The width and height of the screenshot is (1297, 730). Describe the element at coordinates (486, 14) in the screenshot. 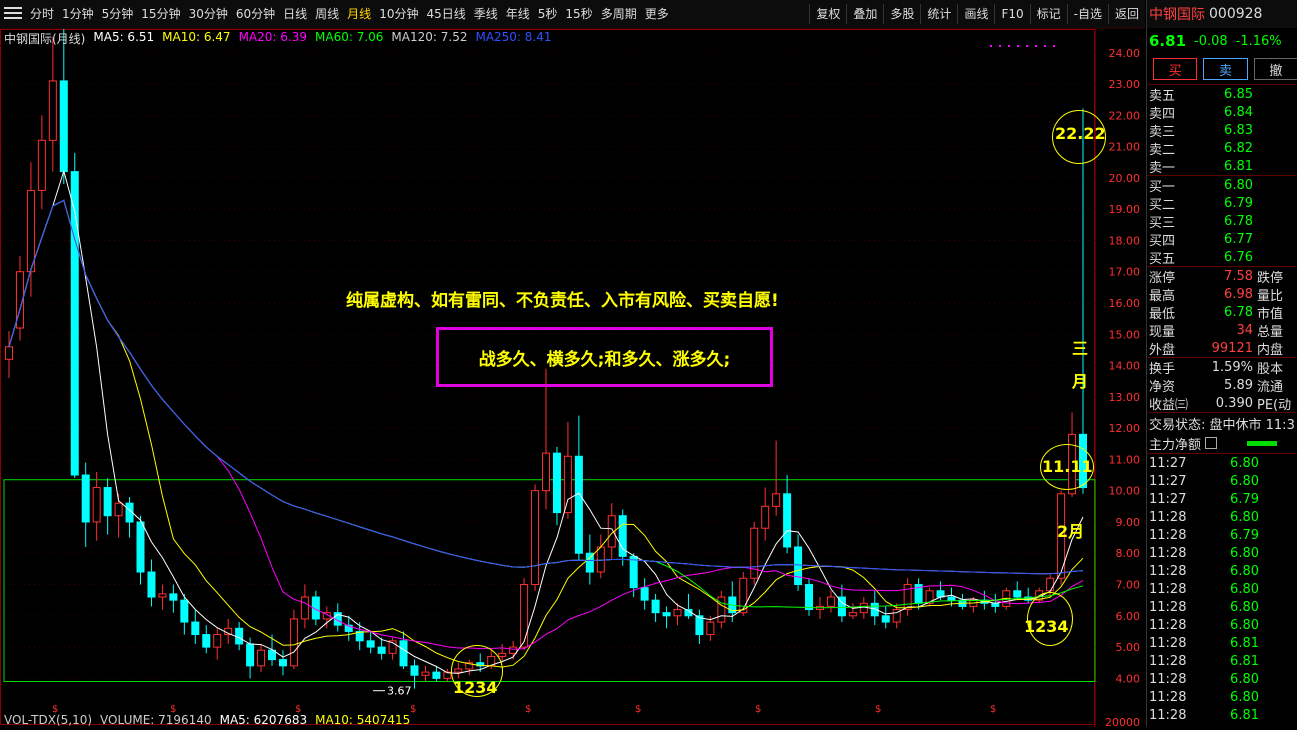

I see `tab-11: 季线` at that location.